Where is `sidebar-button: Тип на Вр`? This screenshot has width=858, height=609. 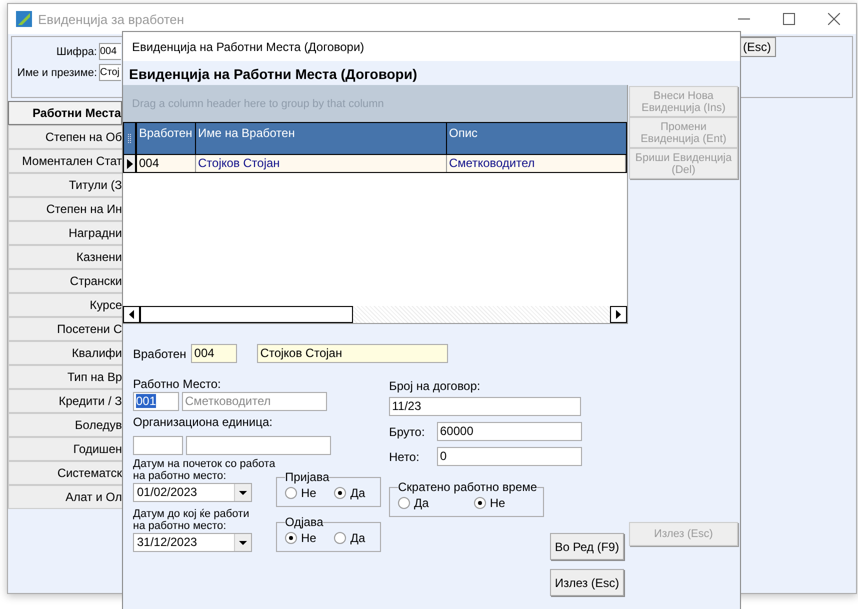
sidebar-button: Тип на Вр is located at coordinates (65, 377).